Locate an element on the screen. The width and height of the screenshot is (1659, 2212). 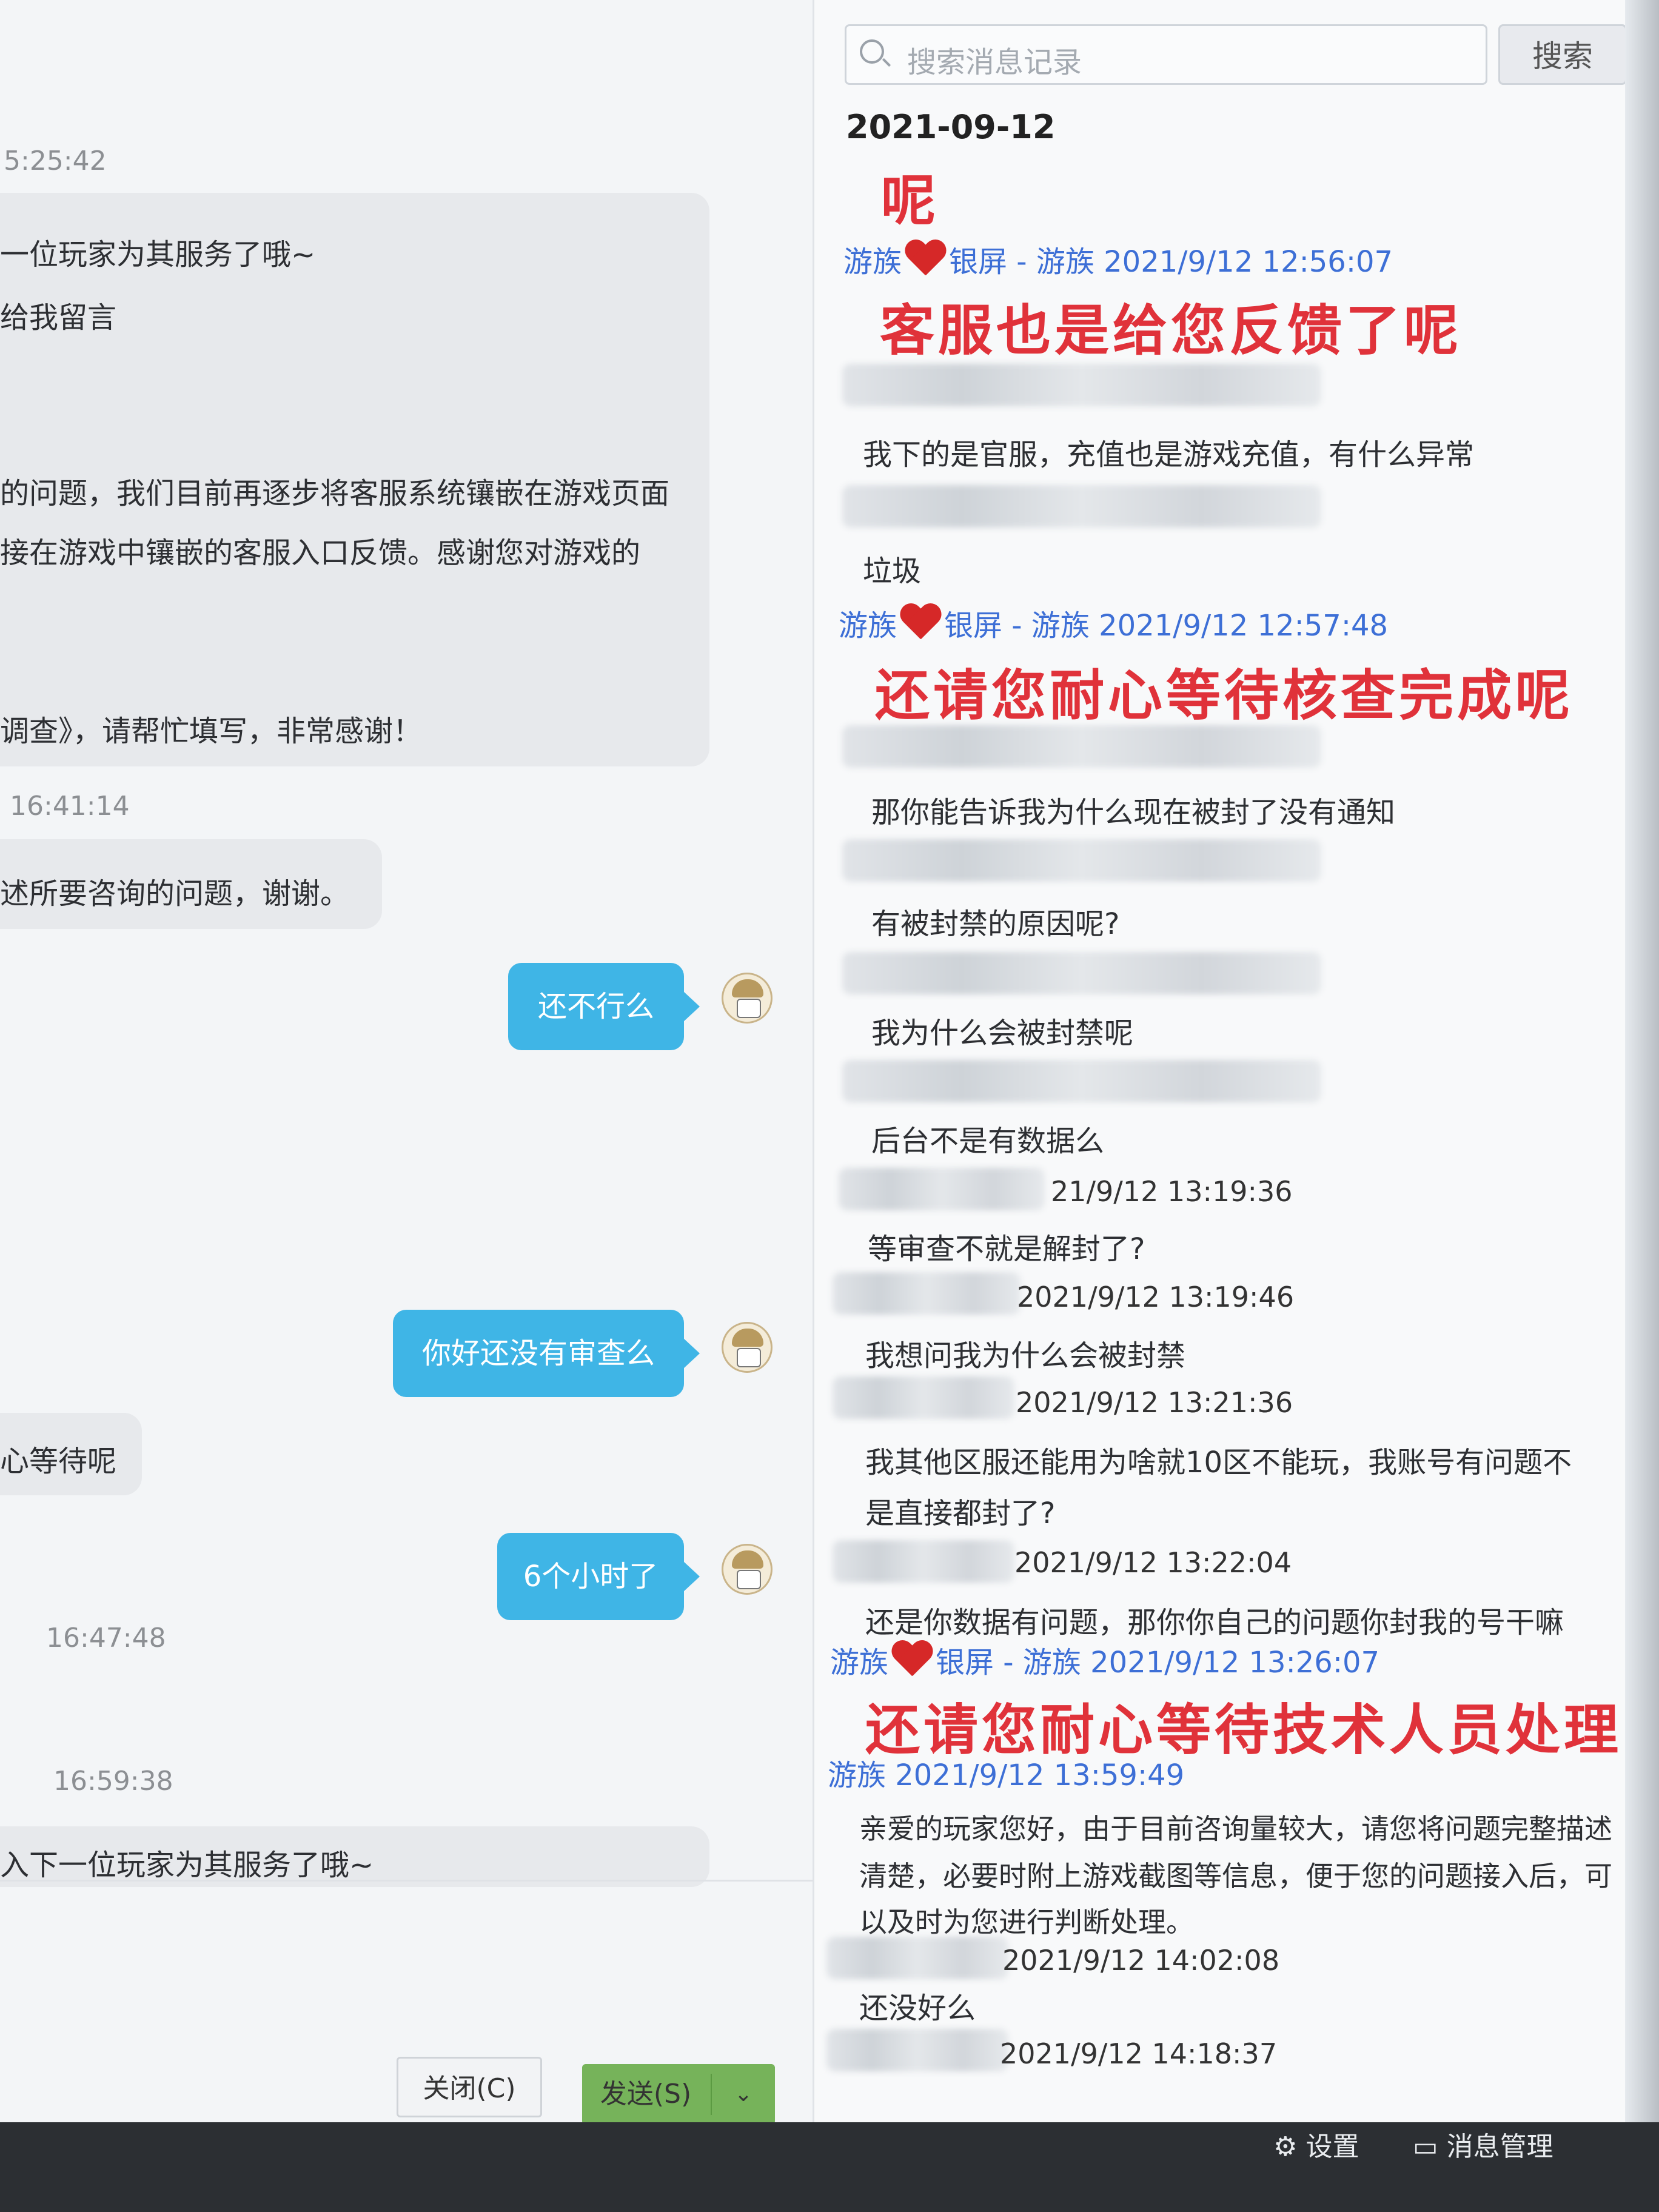
agent-reply-text: 呢 is located at coordinates (910, 201).